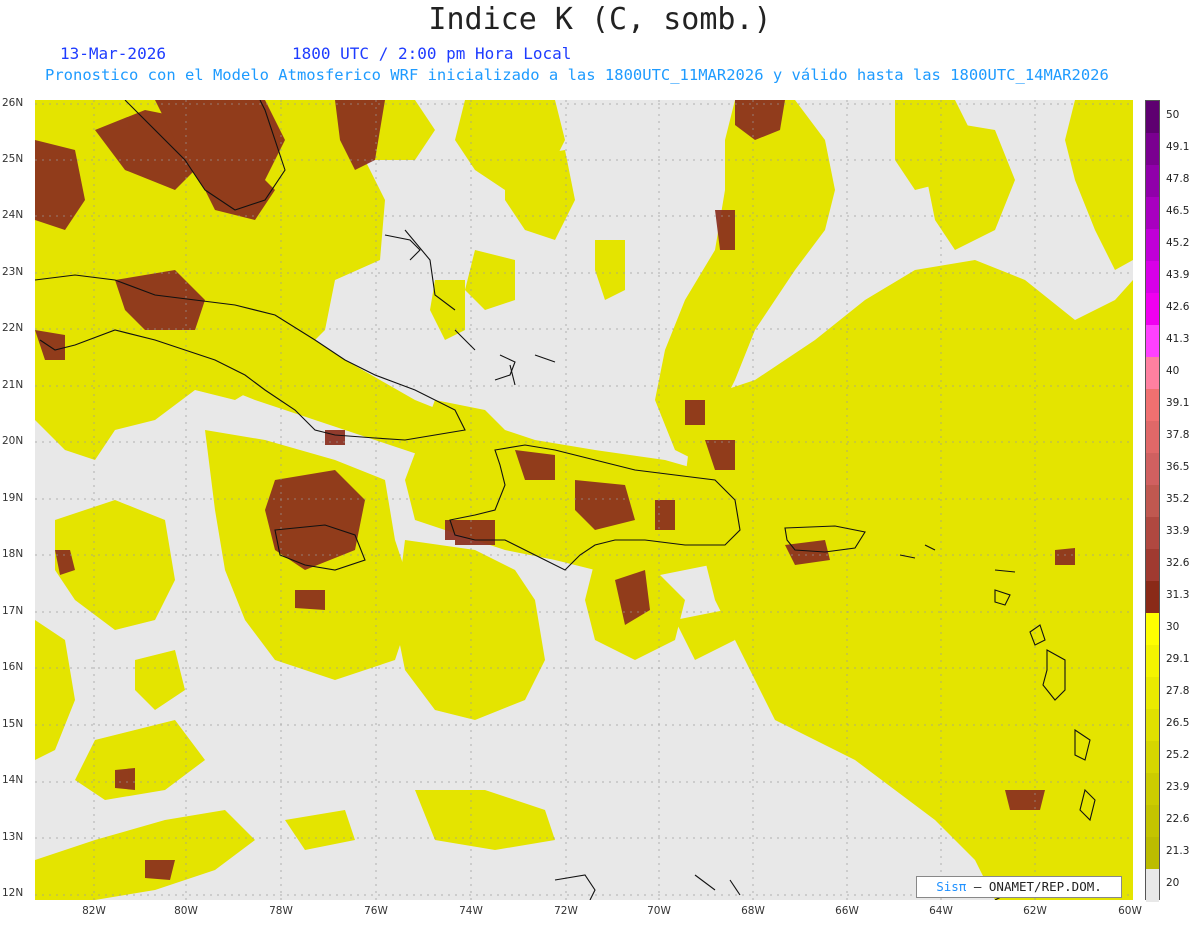  I want to click on lon-label: 64W, so click(941, 911).